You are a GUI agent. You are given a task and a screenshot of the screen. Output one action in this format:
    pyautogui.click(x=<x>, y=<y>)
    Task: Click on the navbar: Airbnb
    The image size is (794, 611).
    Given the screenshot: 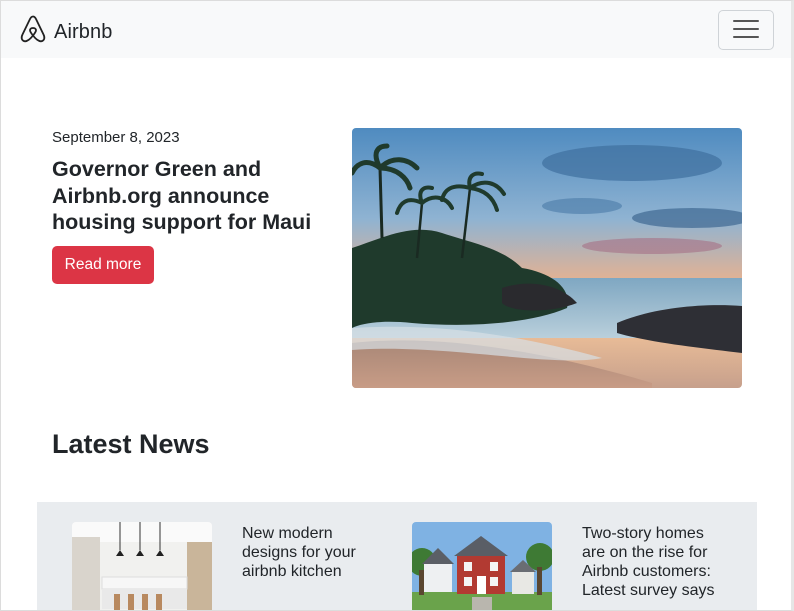 What is the action you would take?
    pyautogui.click(x=396, y=29)
    